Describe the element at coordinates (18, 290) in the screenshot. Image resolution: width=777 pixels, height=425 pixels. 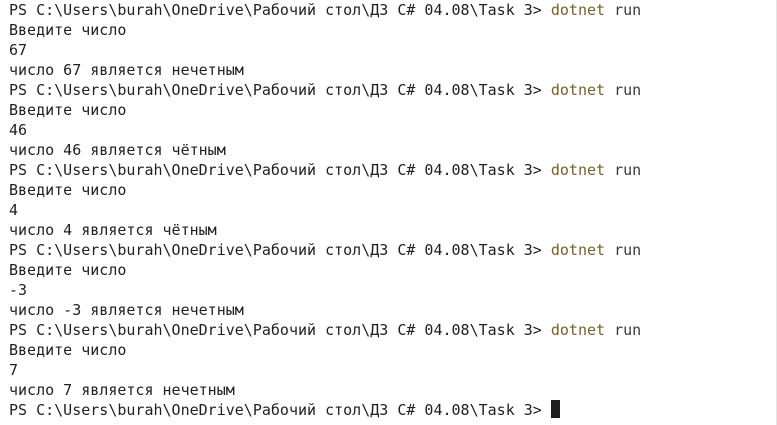
I see `user-input: -3` at that location.